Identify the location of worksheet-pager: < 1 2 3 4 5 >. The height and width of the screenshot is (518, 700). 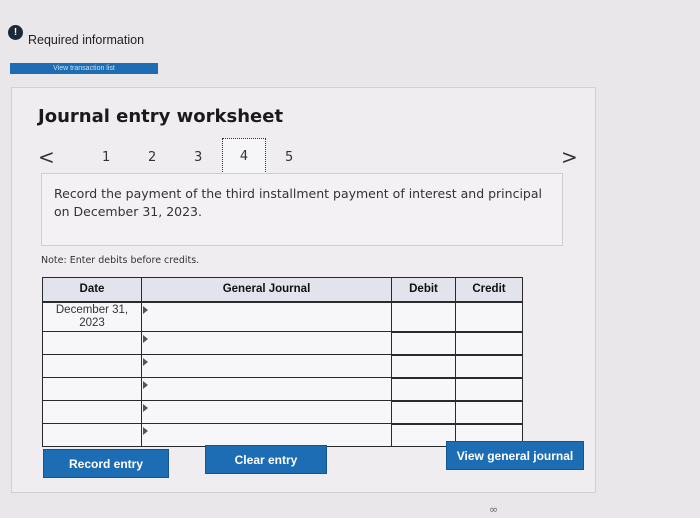
(307, 157).